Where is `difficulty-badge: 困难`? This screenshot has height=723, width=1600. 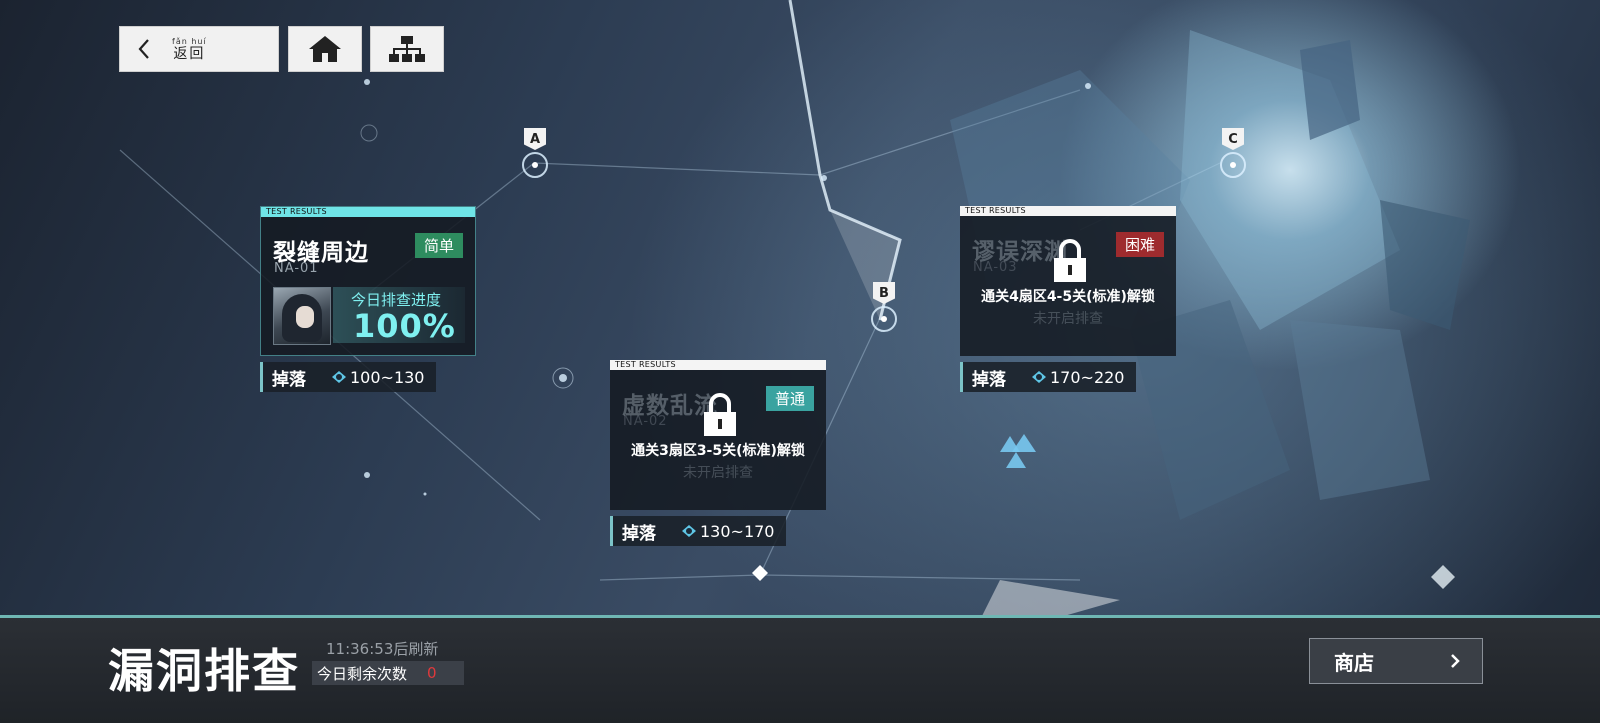
difficulty-badge: 困难 is located at coordinates (1139, 244).